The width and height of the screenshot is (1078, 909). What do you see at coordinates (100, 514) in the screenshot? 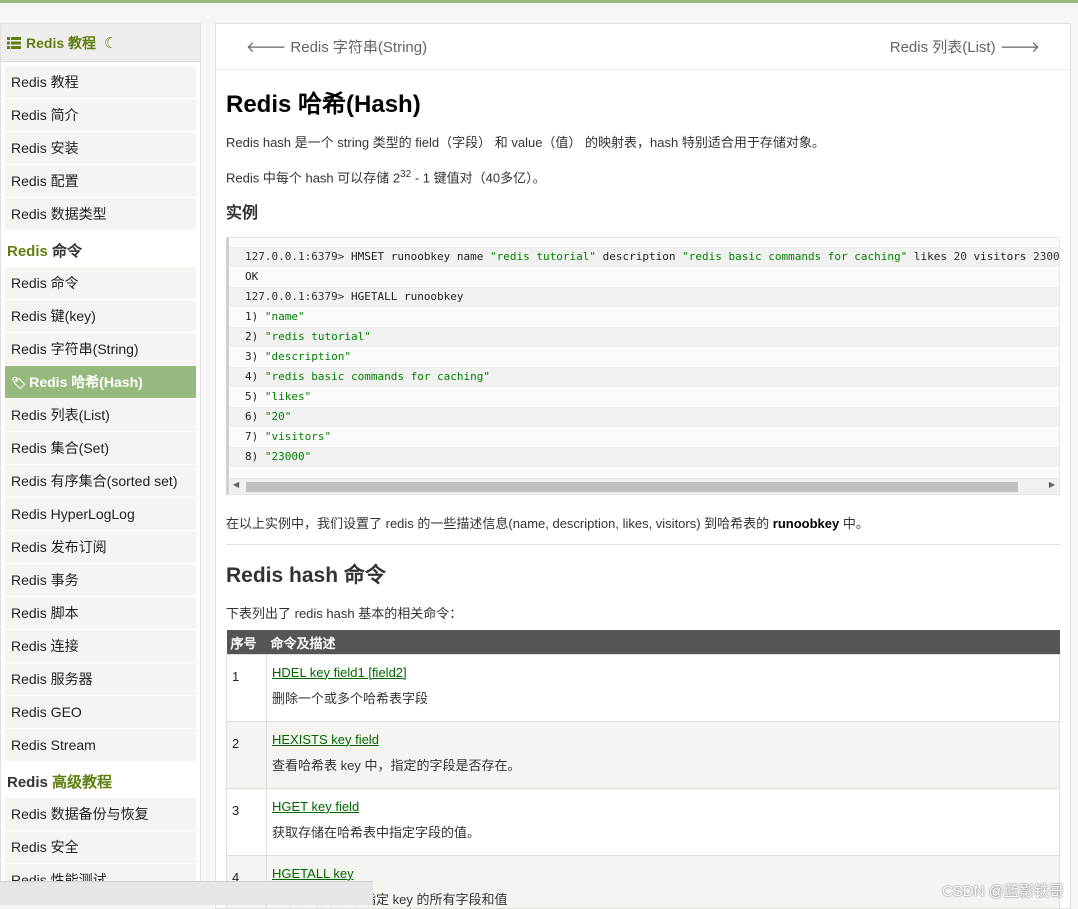
I see `sidebar-item-hyperloglog: Redis HyperLogLog` at bounding box center [100, 514].